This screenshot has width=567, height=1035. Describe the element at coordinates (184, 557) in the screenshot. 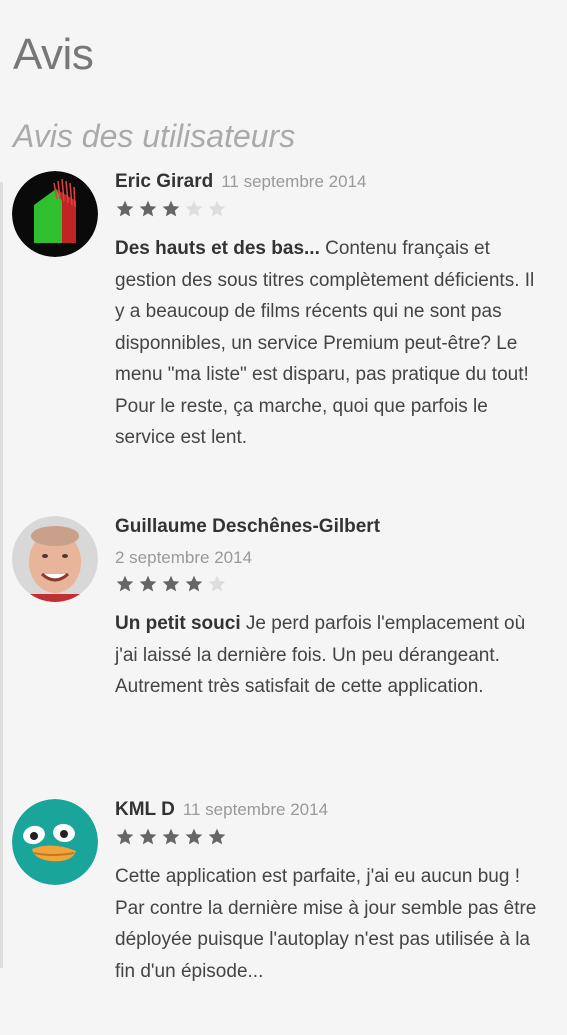

I see `review-date: 2 septembre 2014` at that location.